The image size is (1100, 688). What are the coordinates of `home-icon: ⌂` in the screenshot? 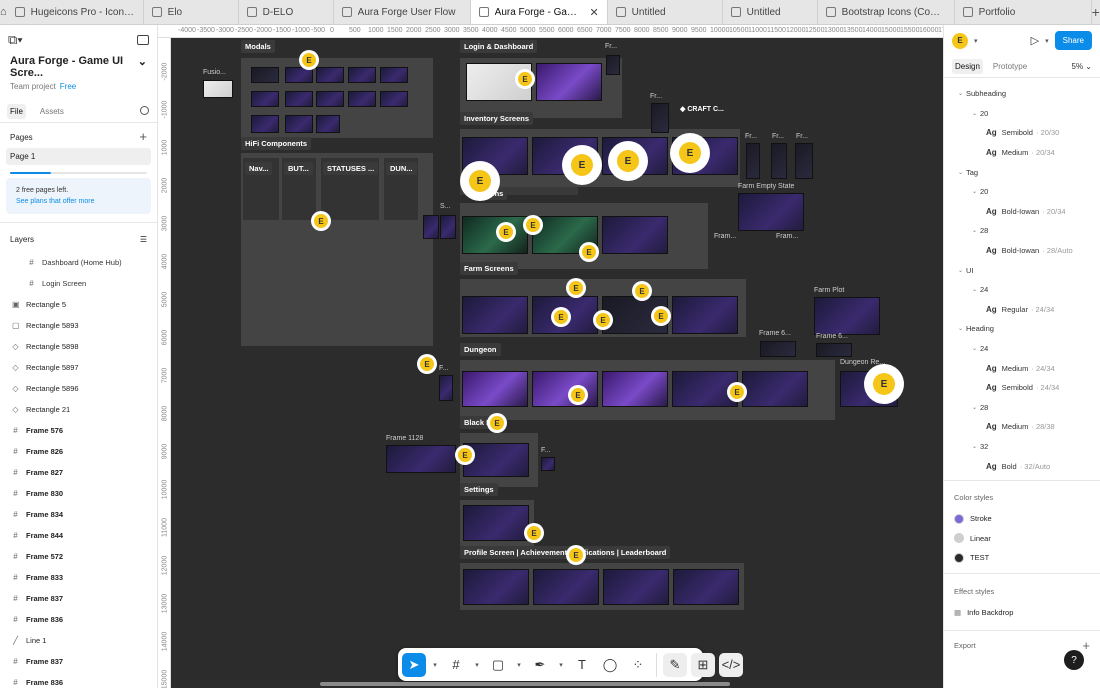 It's located at (3, 12).